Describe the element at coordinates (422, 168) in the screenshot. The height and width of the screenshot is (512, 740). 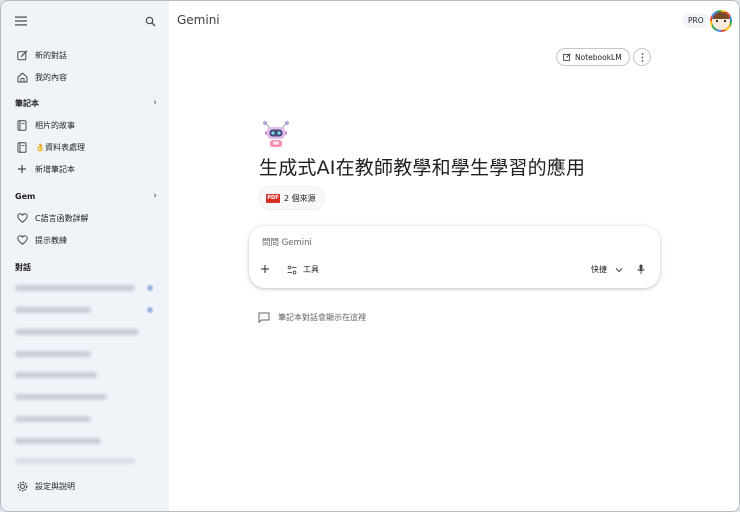
I see `notebook-title: 生成式AI在教師教學和學生學習的應用` at that location.